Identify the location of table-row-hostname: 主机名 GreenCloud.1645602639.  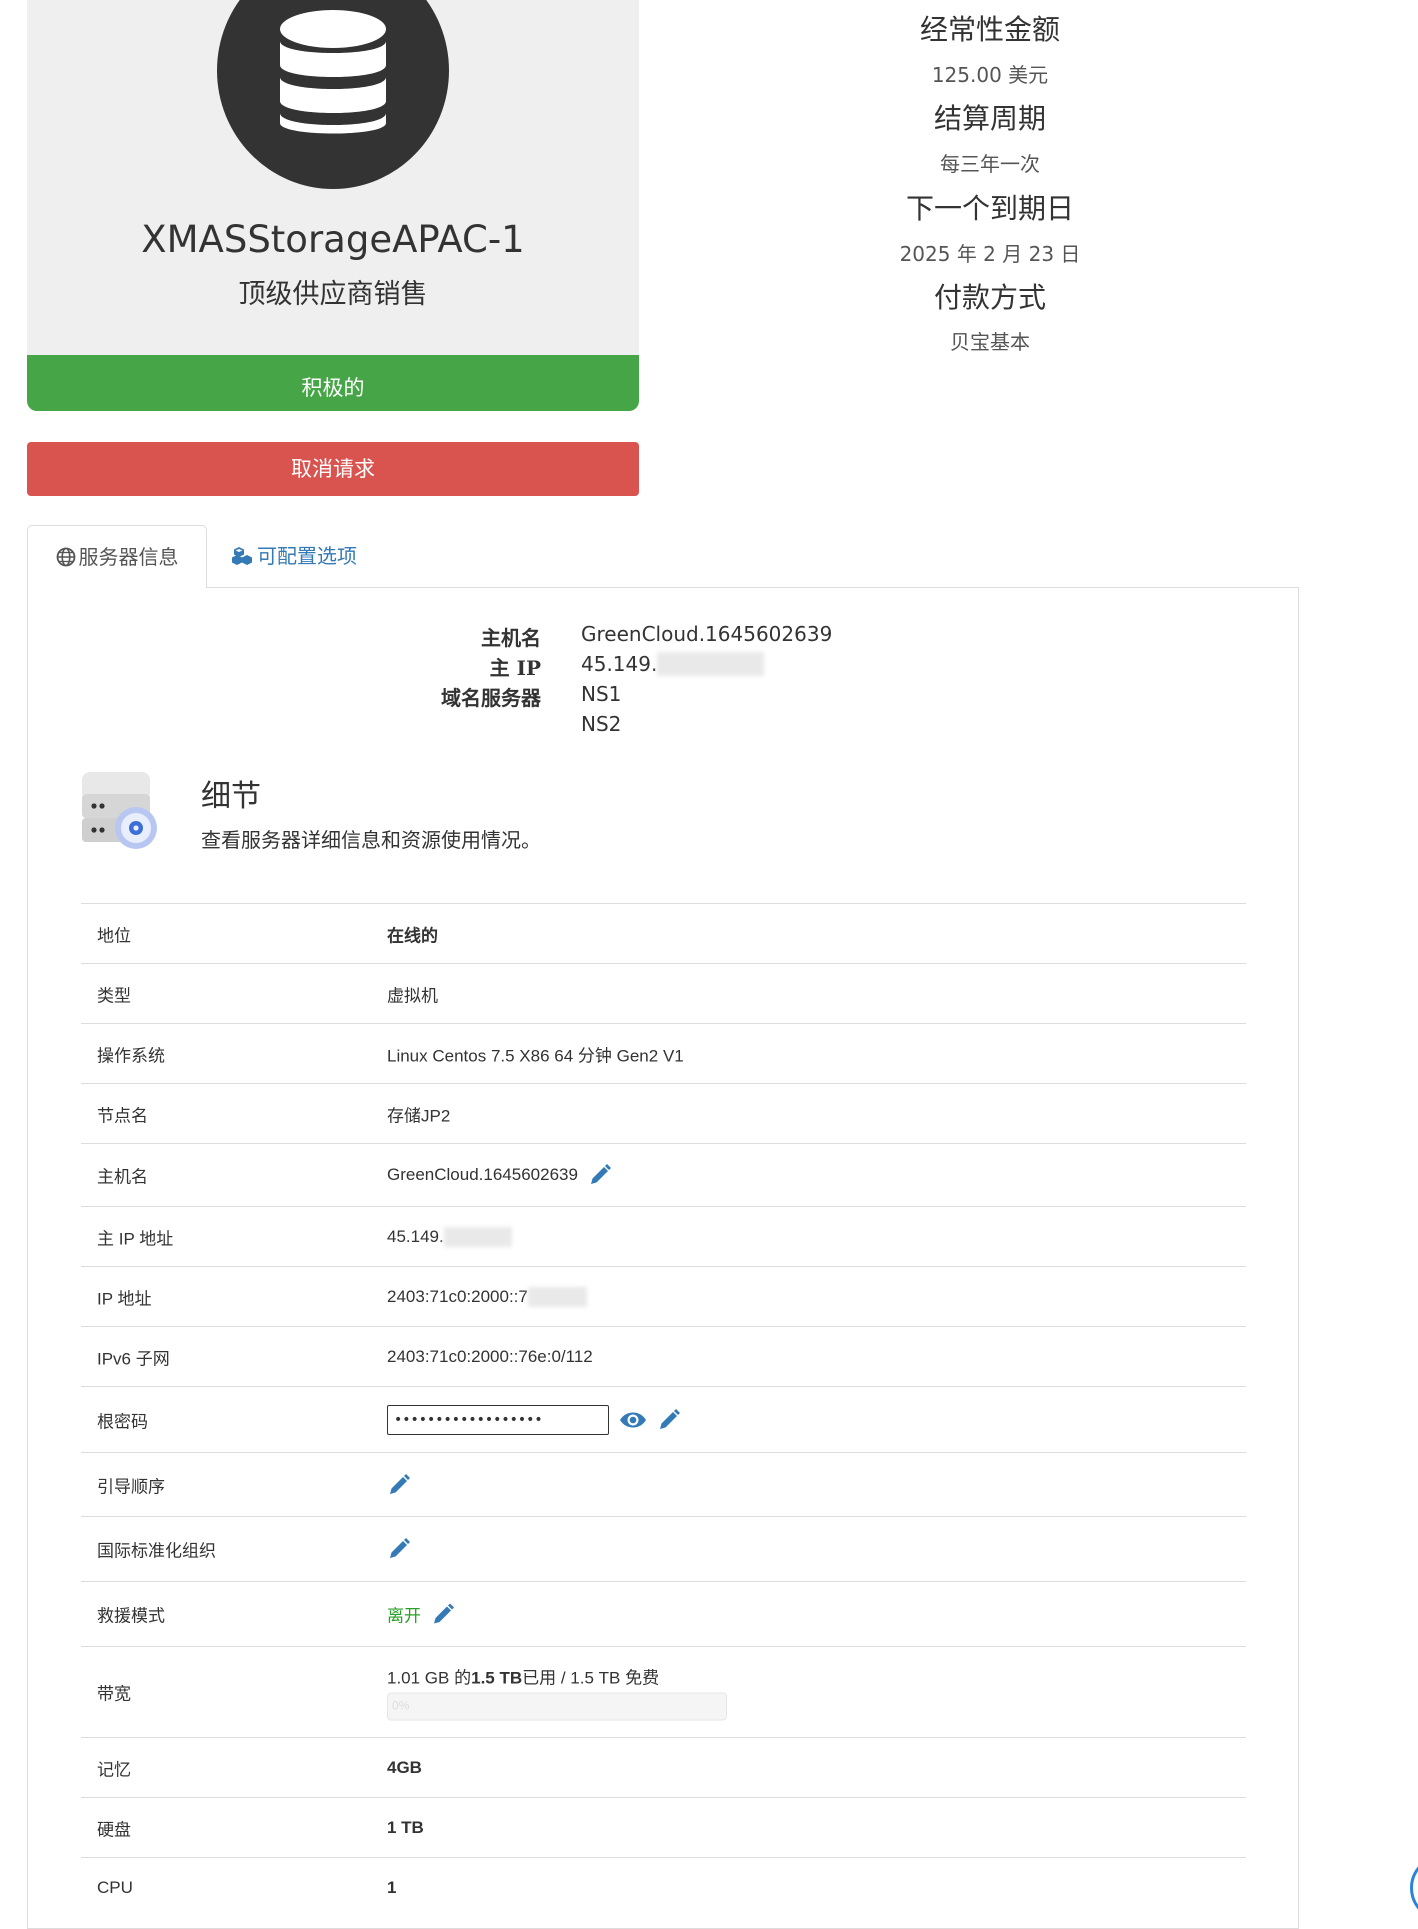
(663, 1175).